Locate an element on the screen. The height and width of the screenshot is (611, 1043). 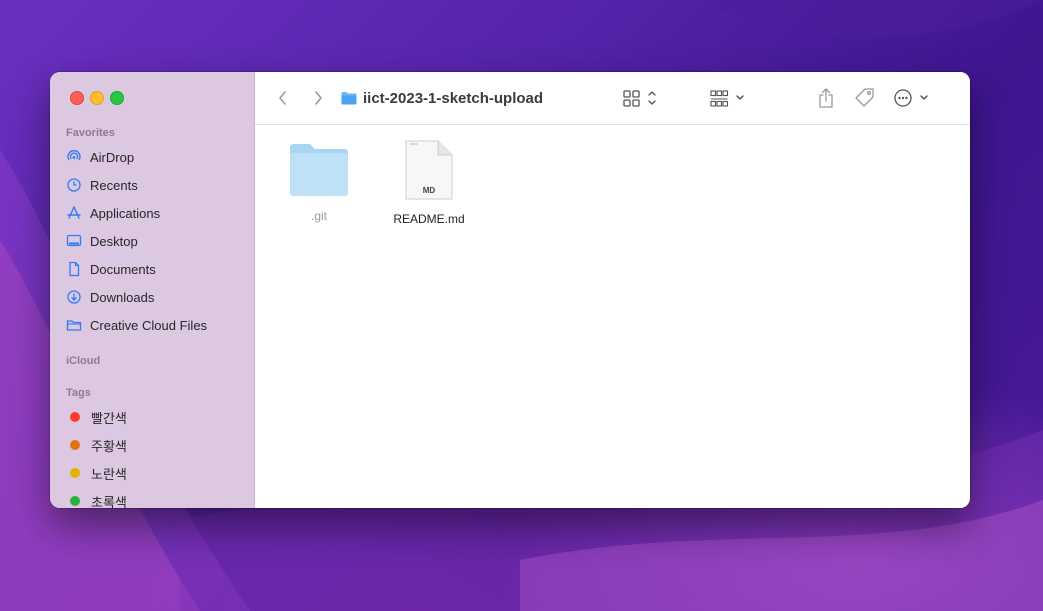
share-button is located at coordinates (826, 98).